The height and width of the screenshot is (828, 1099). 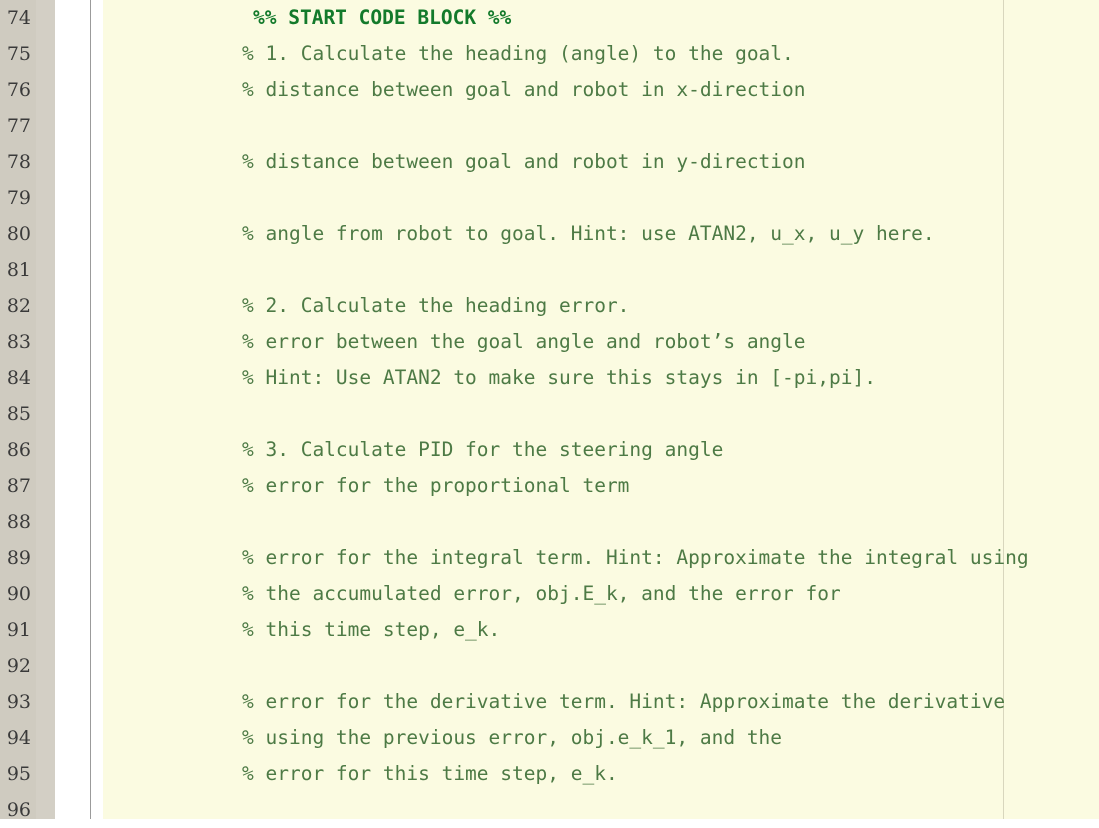 I want to click on line-number: 85, so click(x=18, y=414).